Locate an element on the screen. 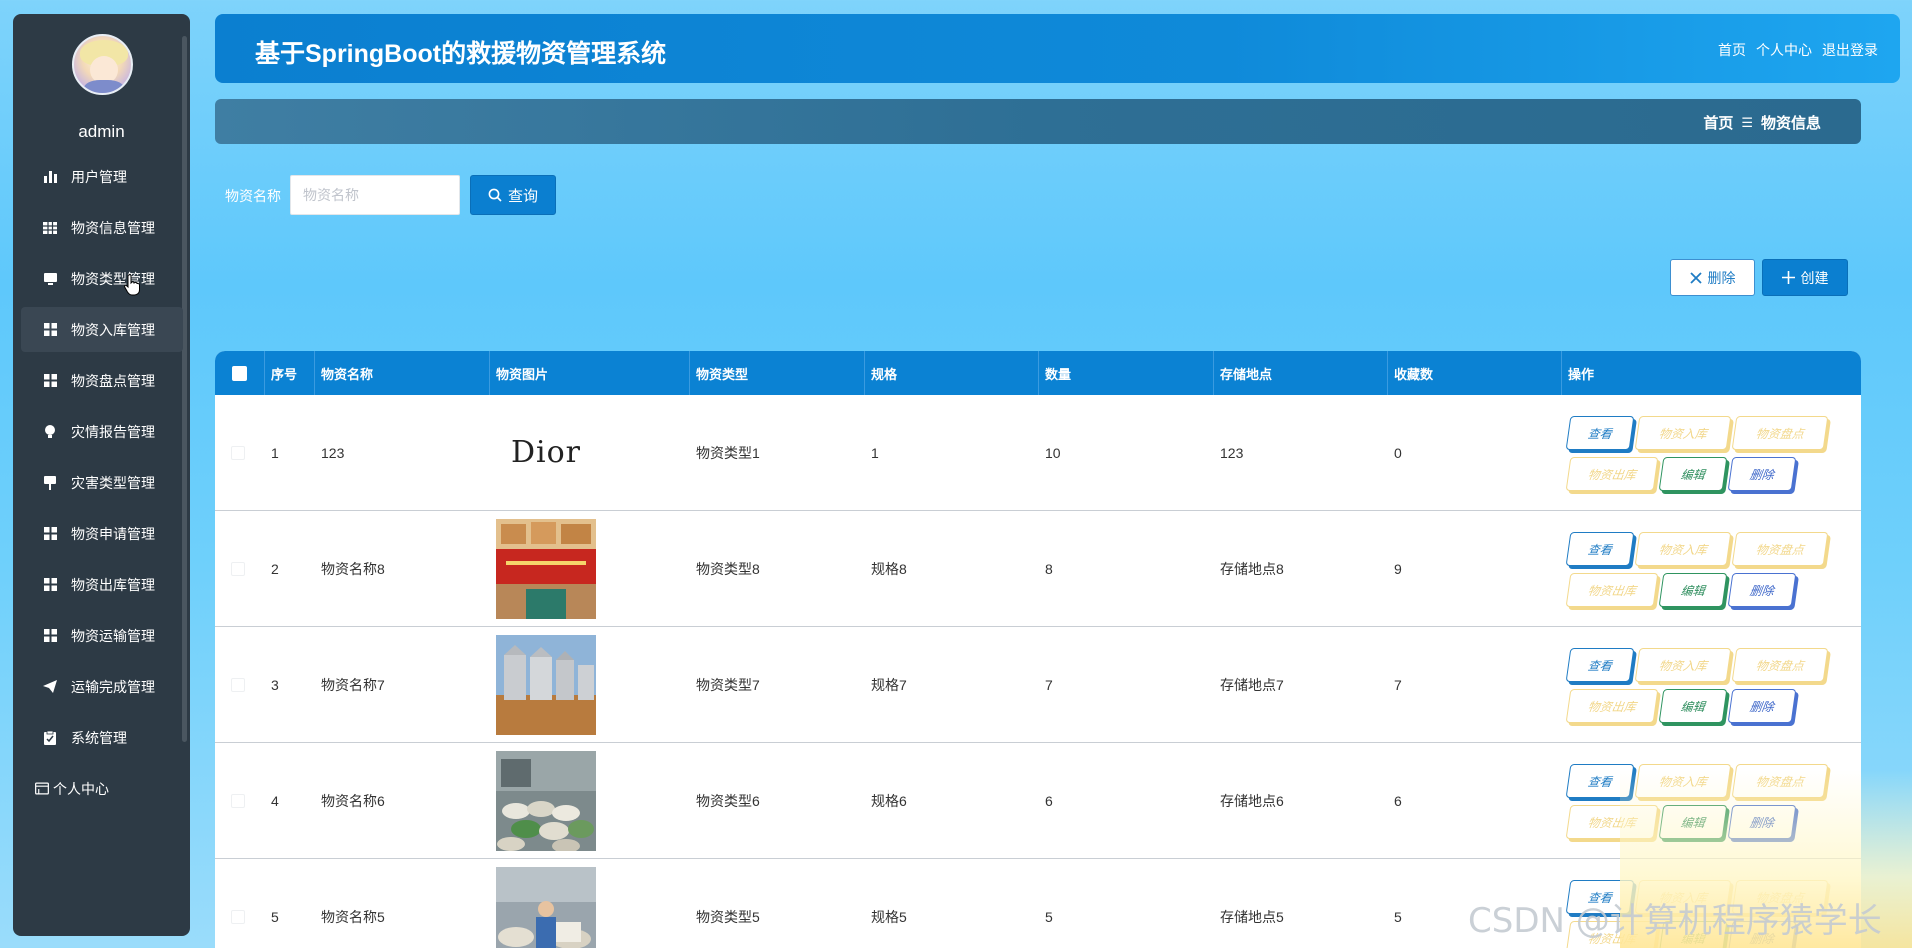  search-button-label: 查询 is located at coordinates (522, 196).